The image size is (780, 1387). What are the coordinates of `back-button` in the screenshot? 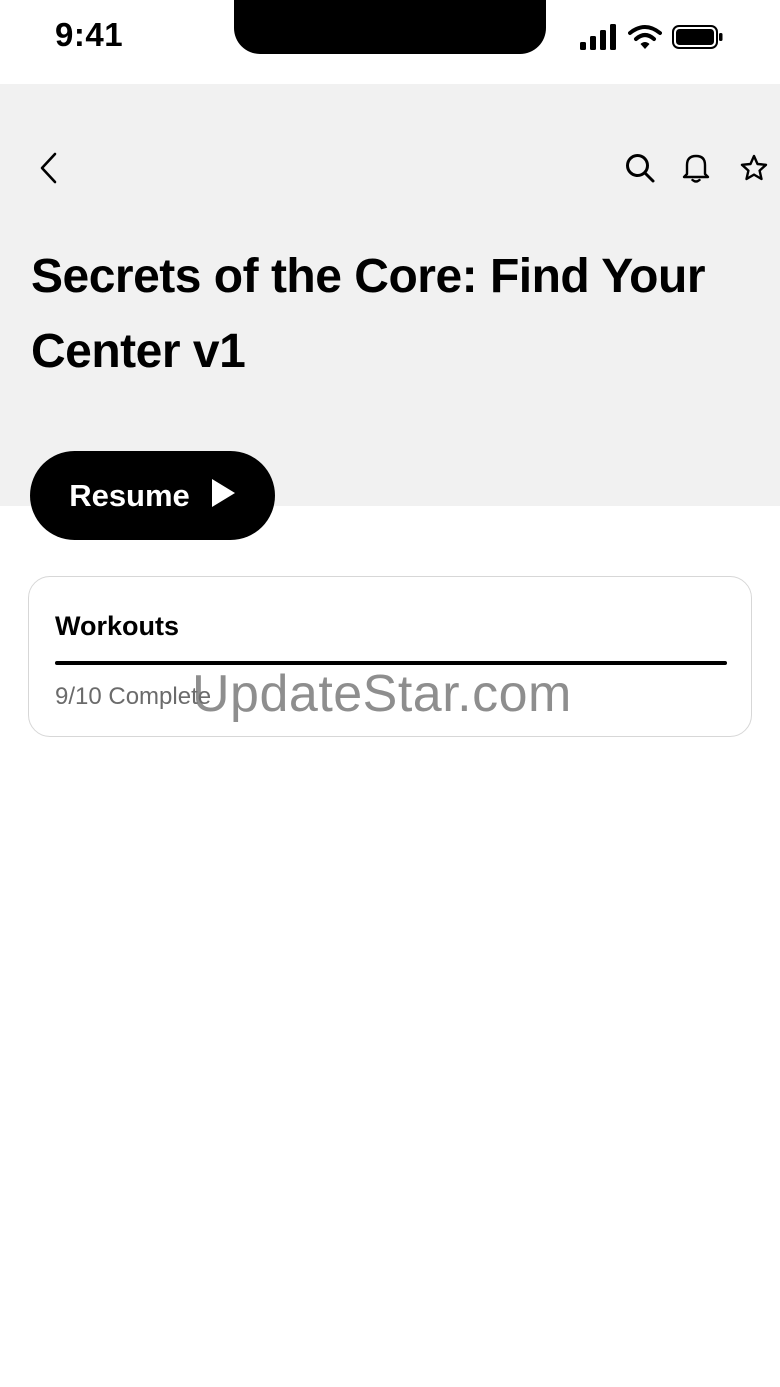 It's located at (48, 170).